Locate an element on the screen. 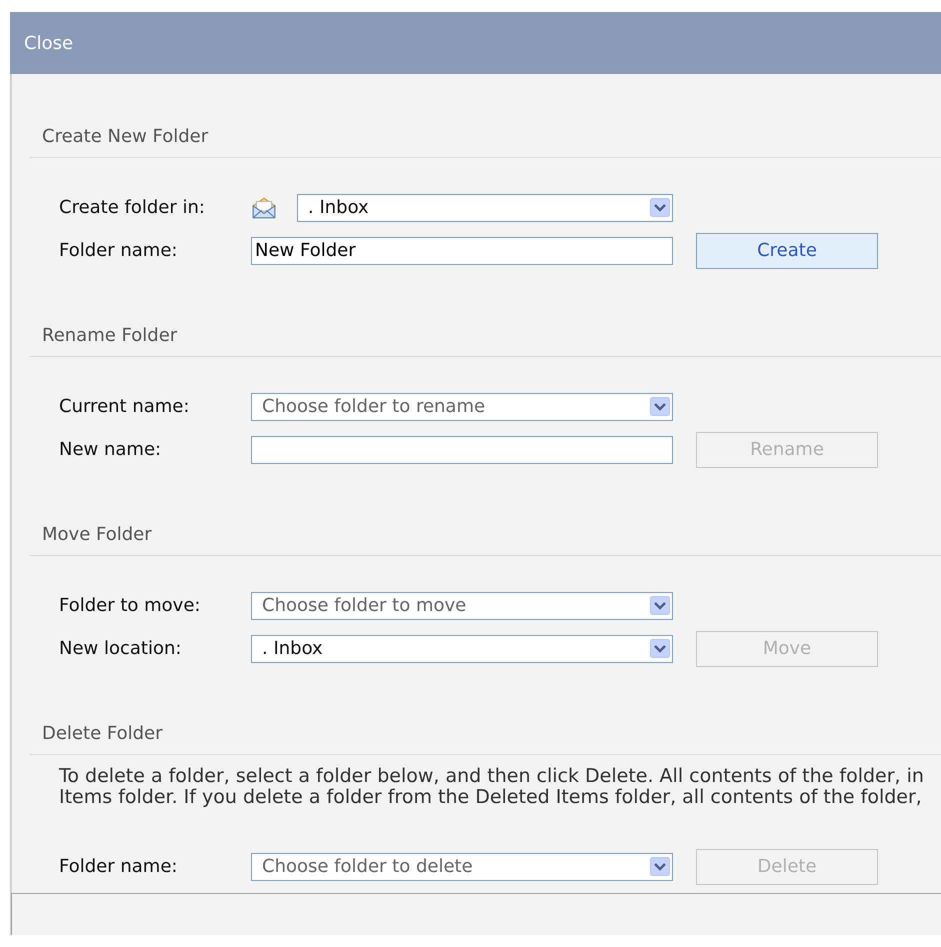  field-label: Current name: is located at coordinates (124, 406).